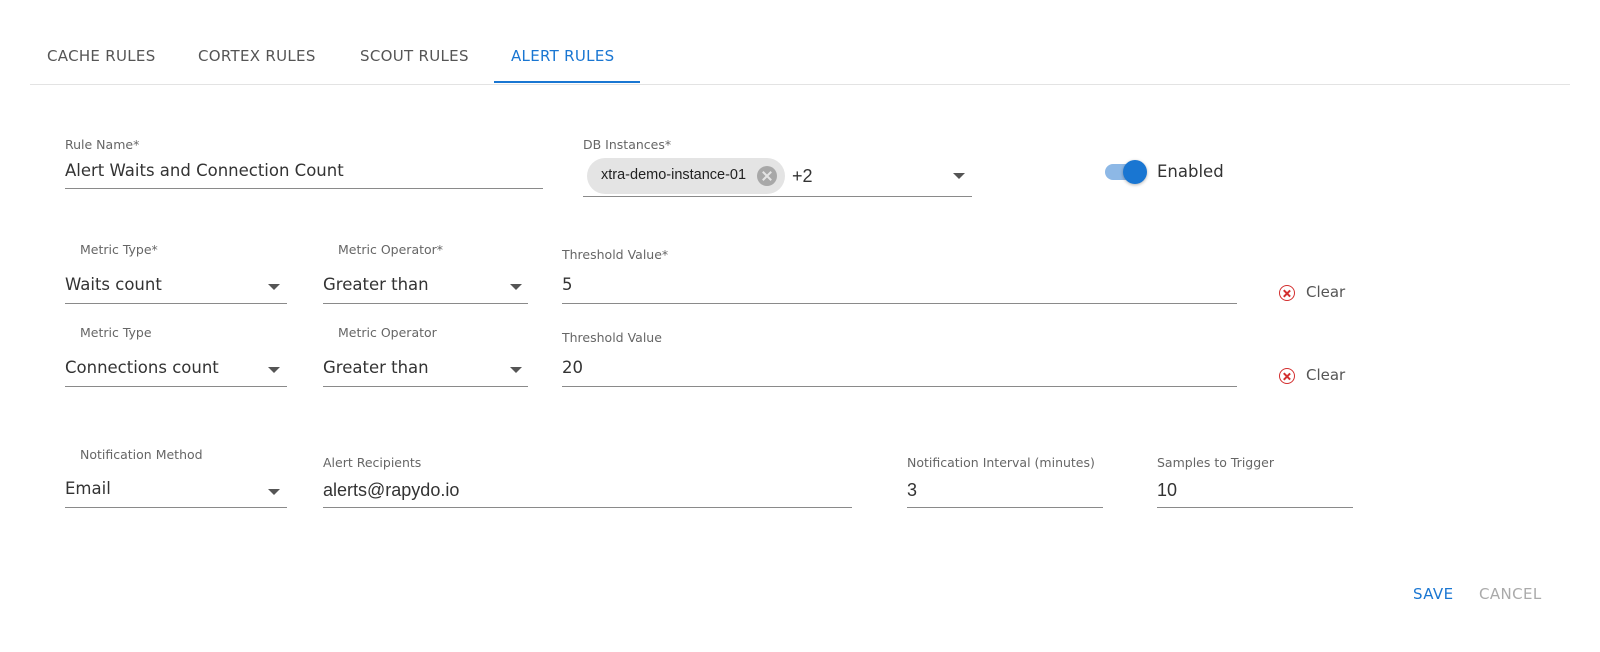 This screenshot has width=1600, height=652. What do you see at coordinates (176, 507) in the screenshot?
I see `notification-method-underline` at bounding box center [176, 507].